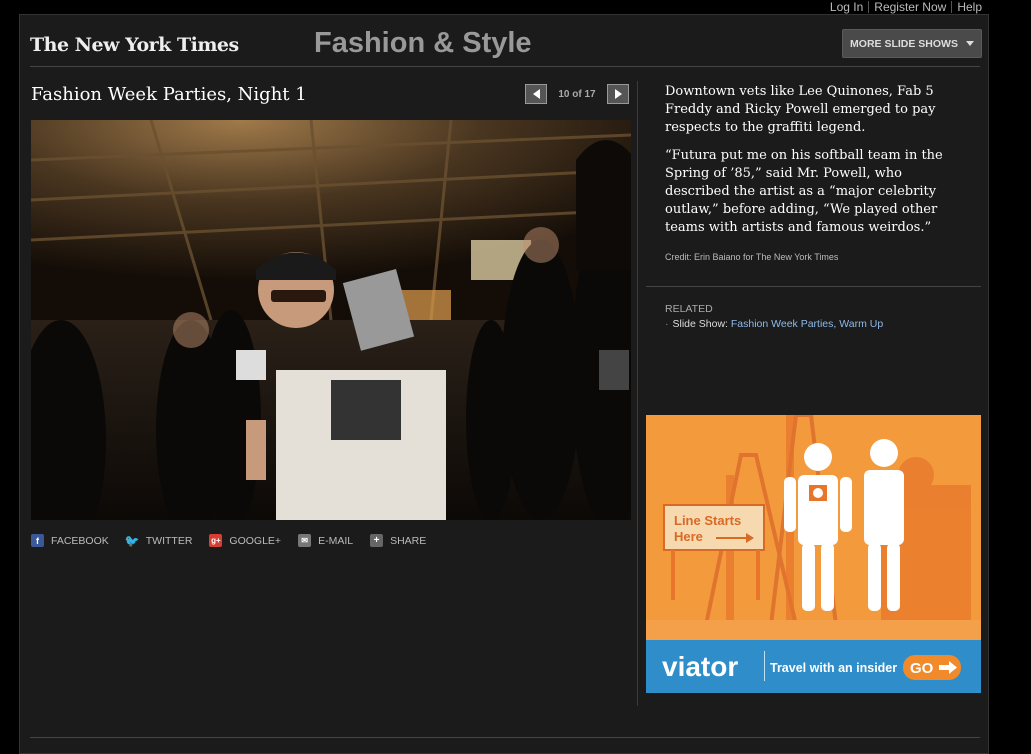 Image resolution: width=1031 pixels, height=754 pixels. What do you see at coordinates (904, 43) in the screenshot?
I see `more-slideshows-label: MORE SLIDE SHOWS` at bounding box center [904, 43].